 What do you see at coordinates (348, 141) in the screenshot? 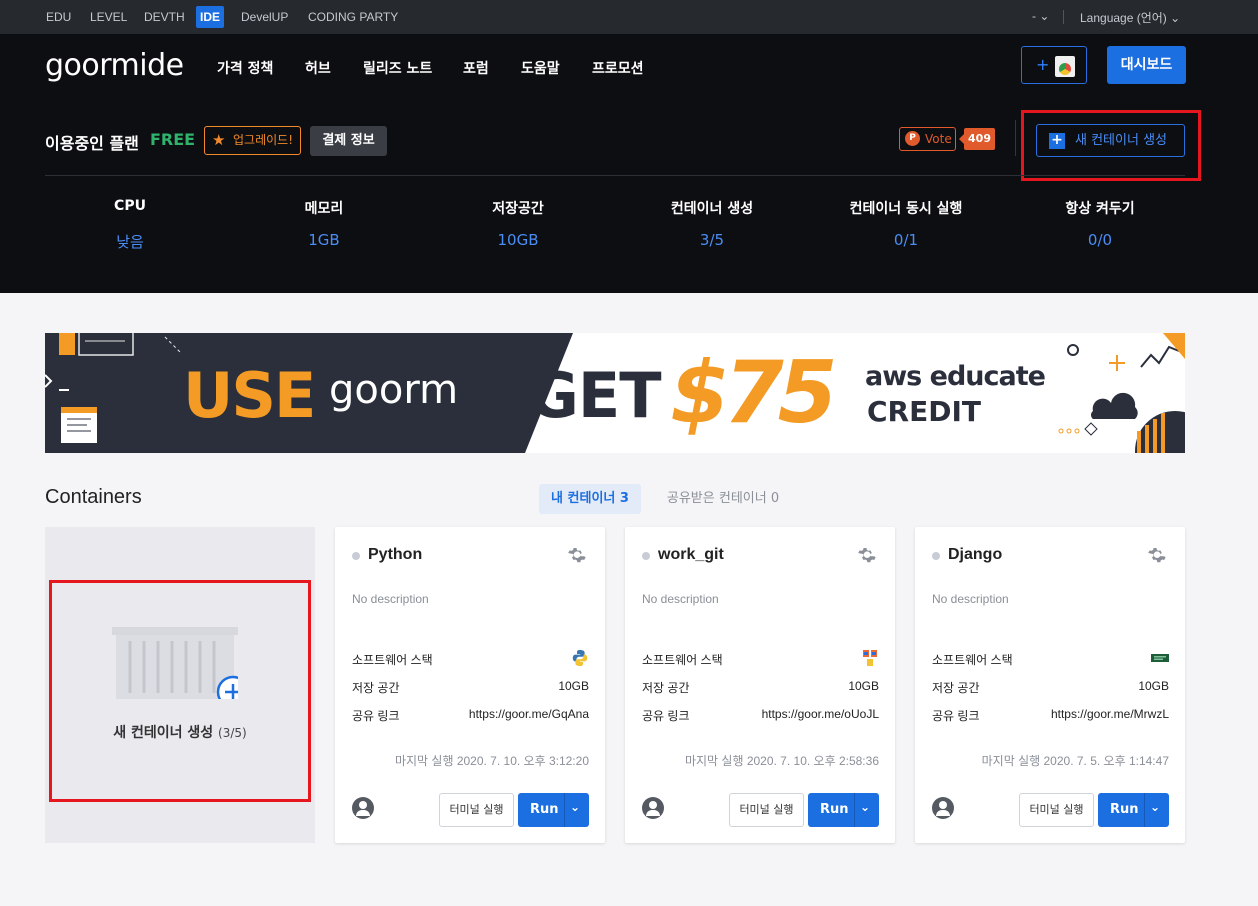
I see `payment-info-button: 결제 정보` at bounding box center [348, 141].